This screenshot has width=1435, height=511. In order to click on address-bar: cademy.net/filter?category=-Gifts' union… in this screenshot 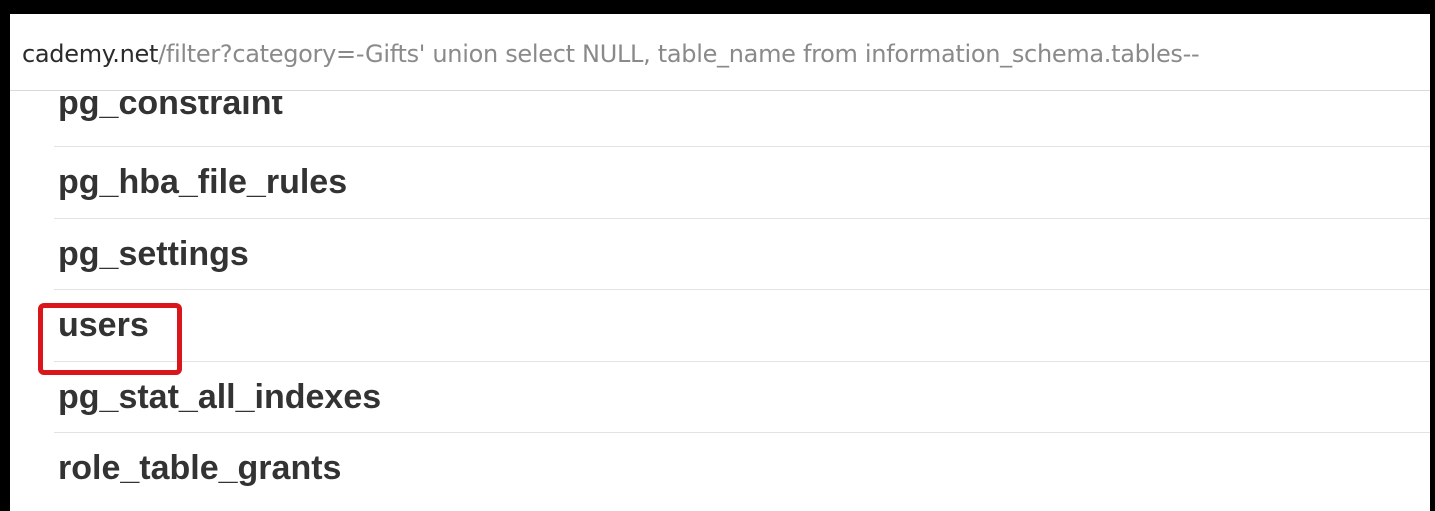, I will do `click(720, 52)`.